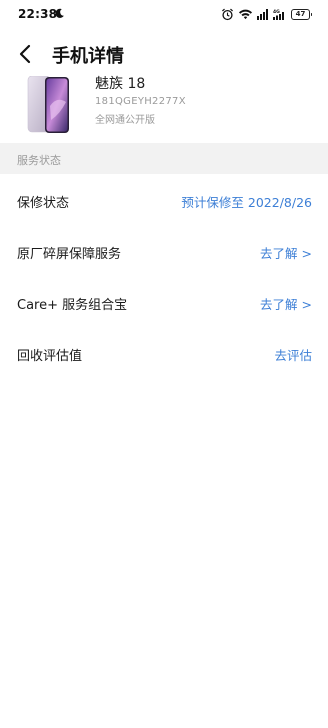 This screenshot has width=328, height=728. Describe the element at coordinates (59, 13) in the screenshot. I see `moon-icon` at that location.